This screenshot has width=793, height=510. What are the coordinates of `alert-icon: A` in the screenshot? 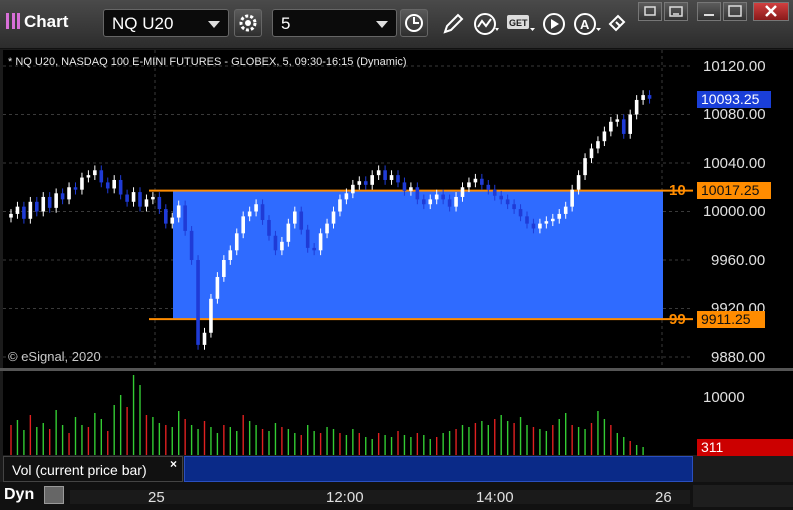 It's located at (587, 24).